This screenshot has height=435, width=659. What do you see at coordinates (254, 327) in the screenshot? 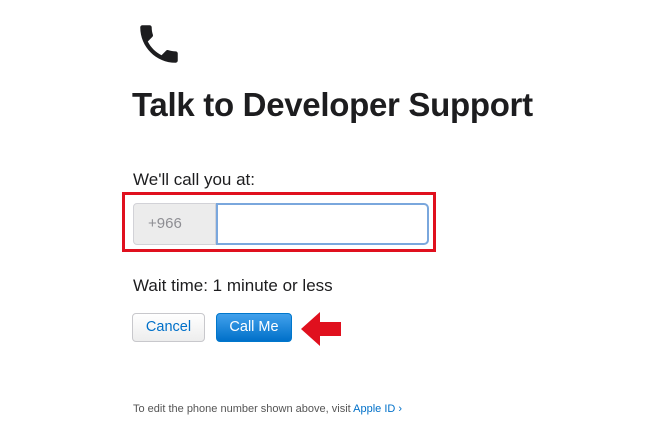
I see `call-me-button: Call Me` at bounding box center [254, 327].